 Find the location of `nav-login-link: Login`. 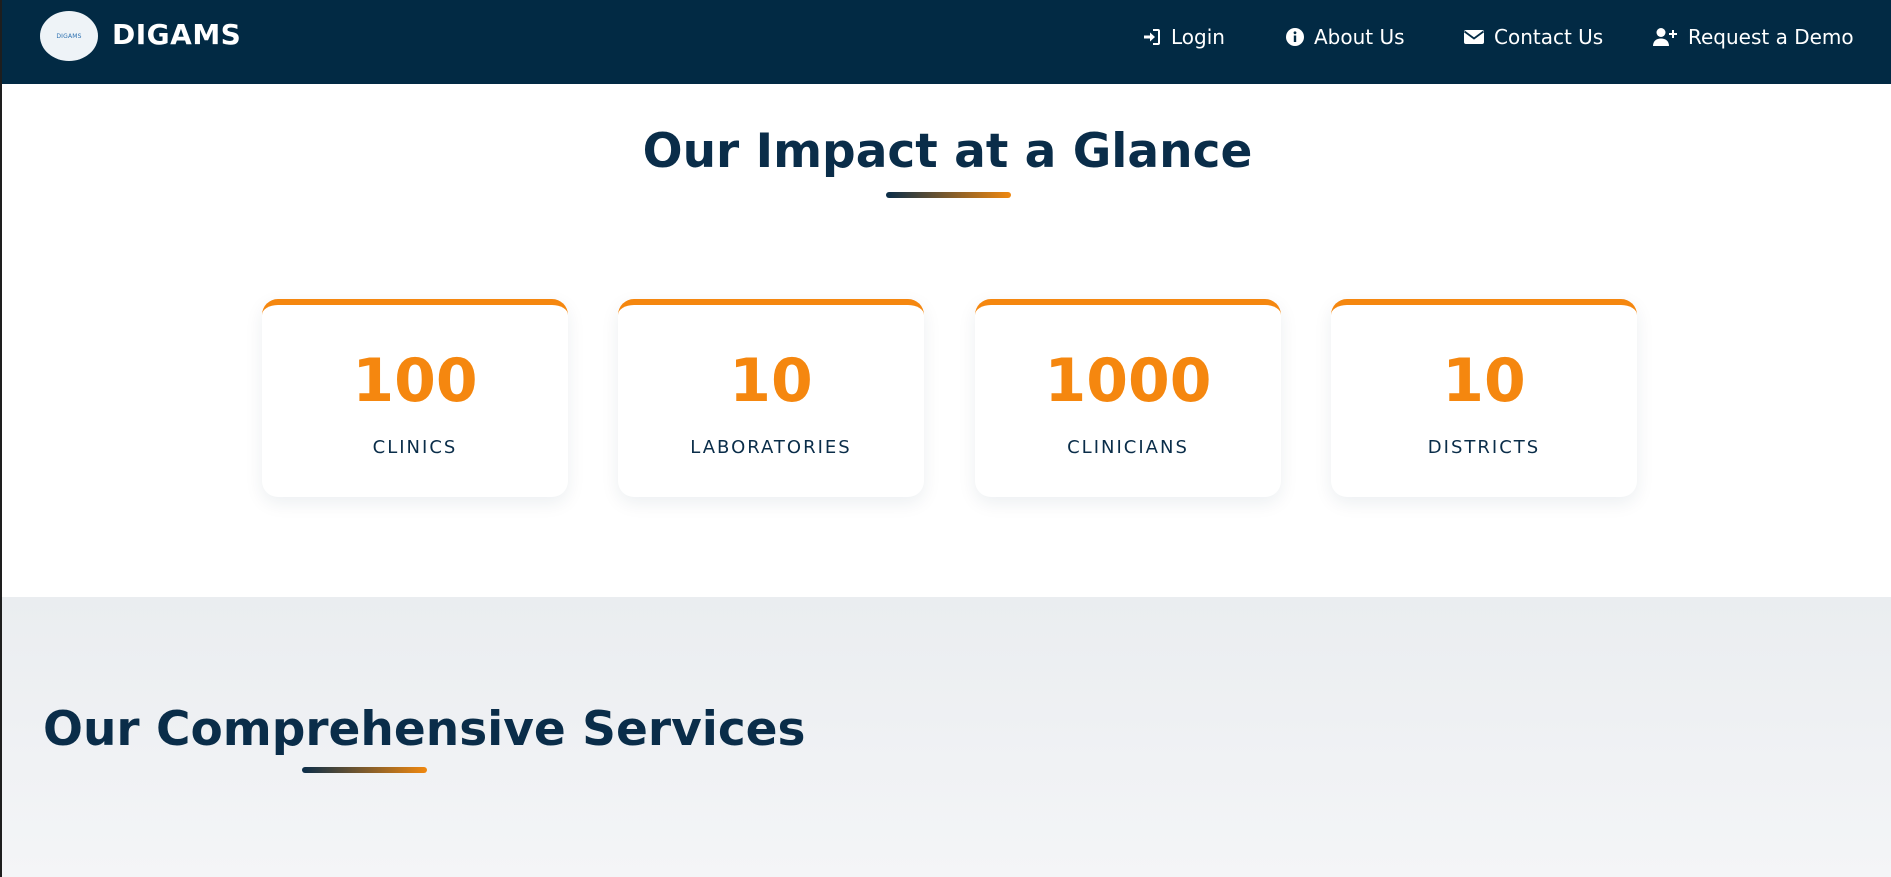

nav-login-link: Login is located at coordinates (1183, 37).